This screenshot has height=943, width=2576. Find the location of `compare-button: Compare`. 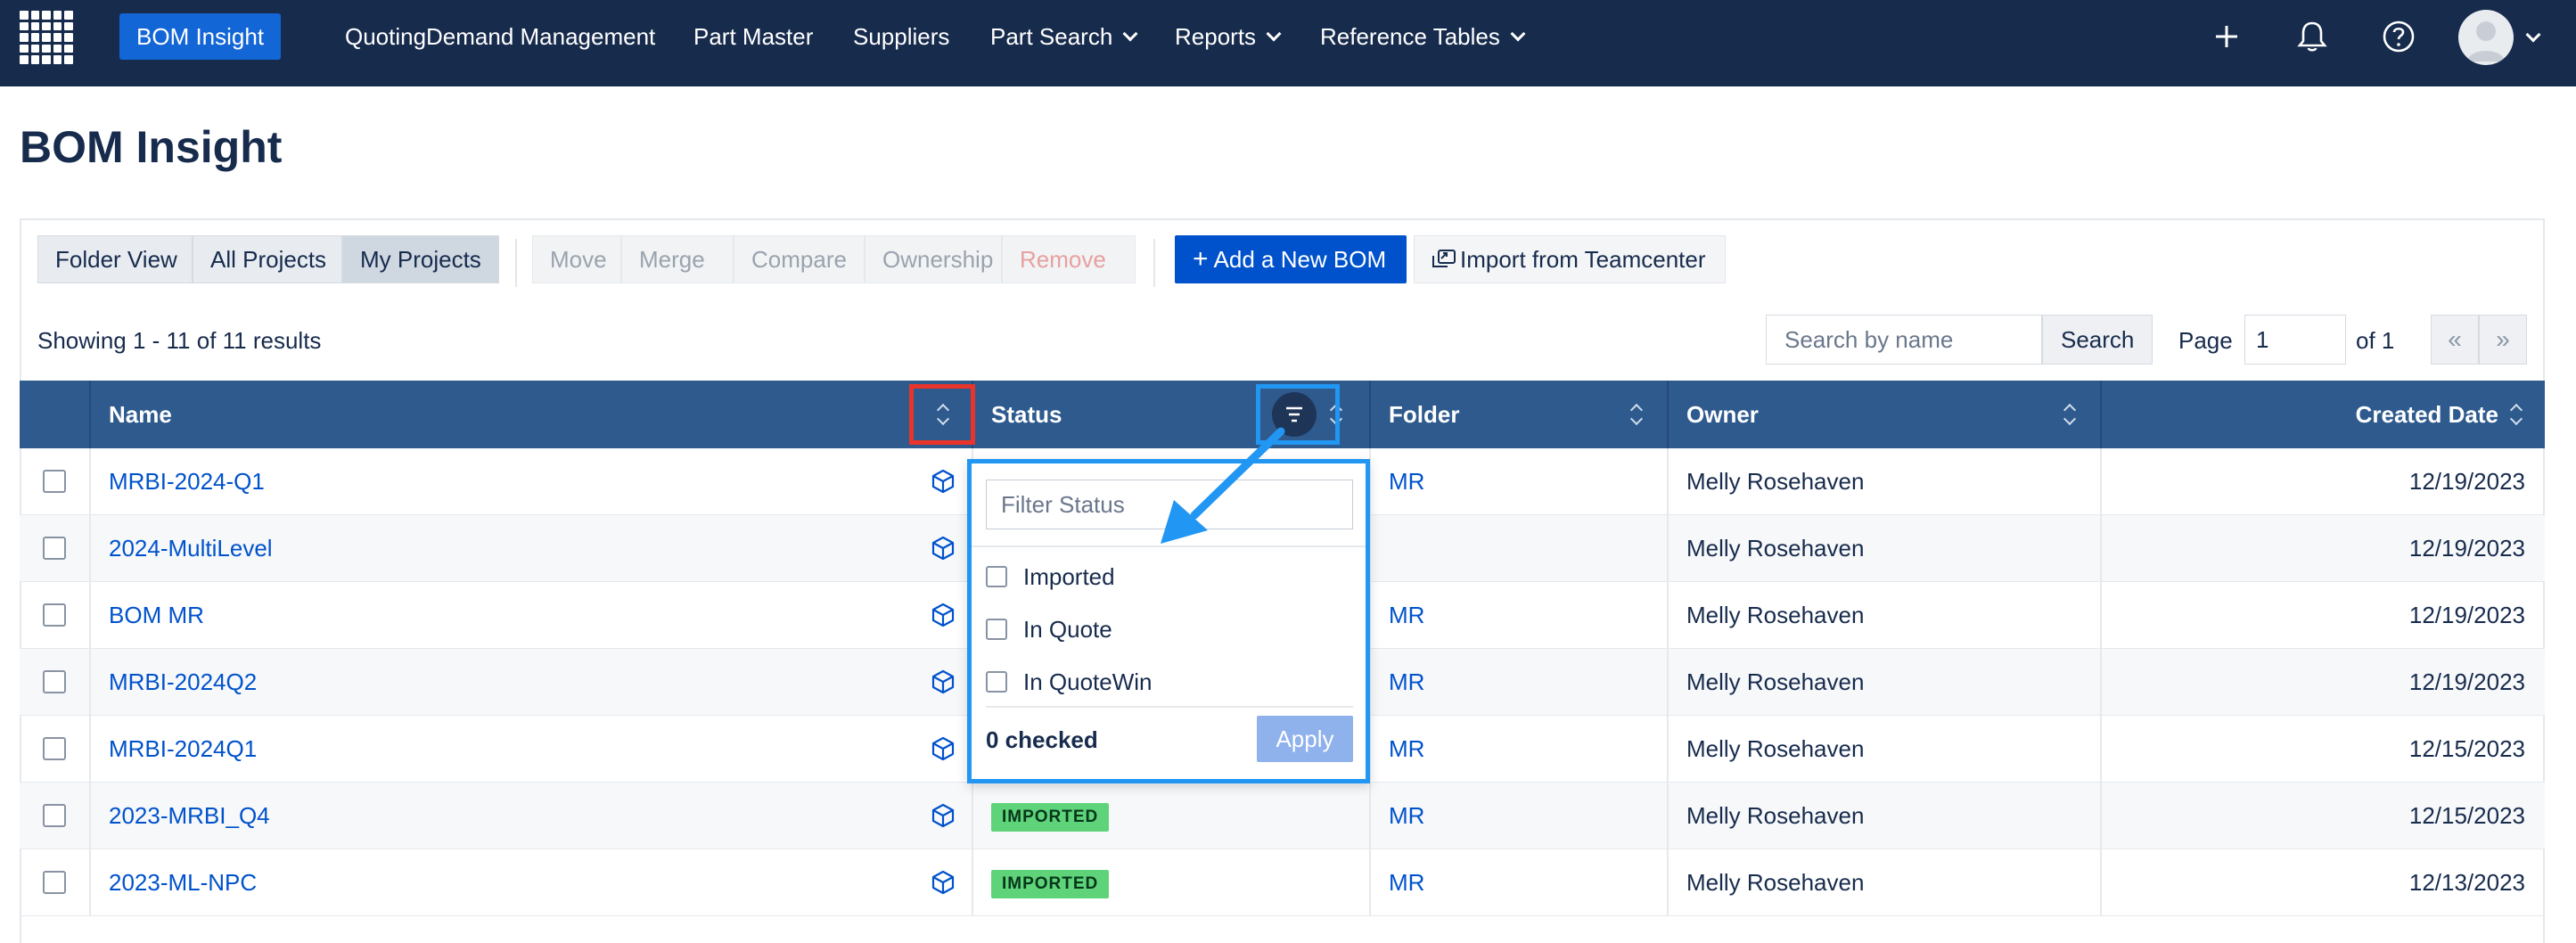

compare-button: Compare is located at coordinates (799, 259).